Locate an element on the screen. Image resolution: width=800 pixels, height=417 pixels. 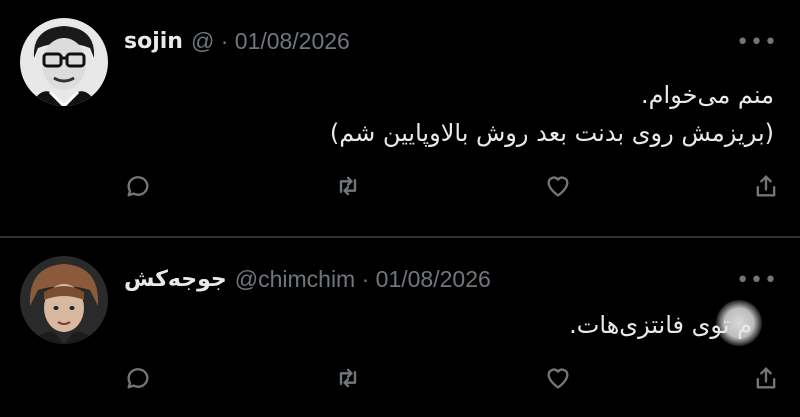
tweet-text-line: (بریزمش روی بدنت بعد روش بالاوپایین شم) is located at coordinates (551, 133).